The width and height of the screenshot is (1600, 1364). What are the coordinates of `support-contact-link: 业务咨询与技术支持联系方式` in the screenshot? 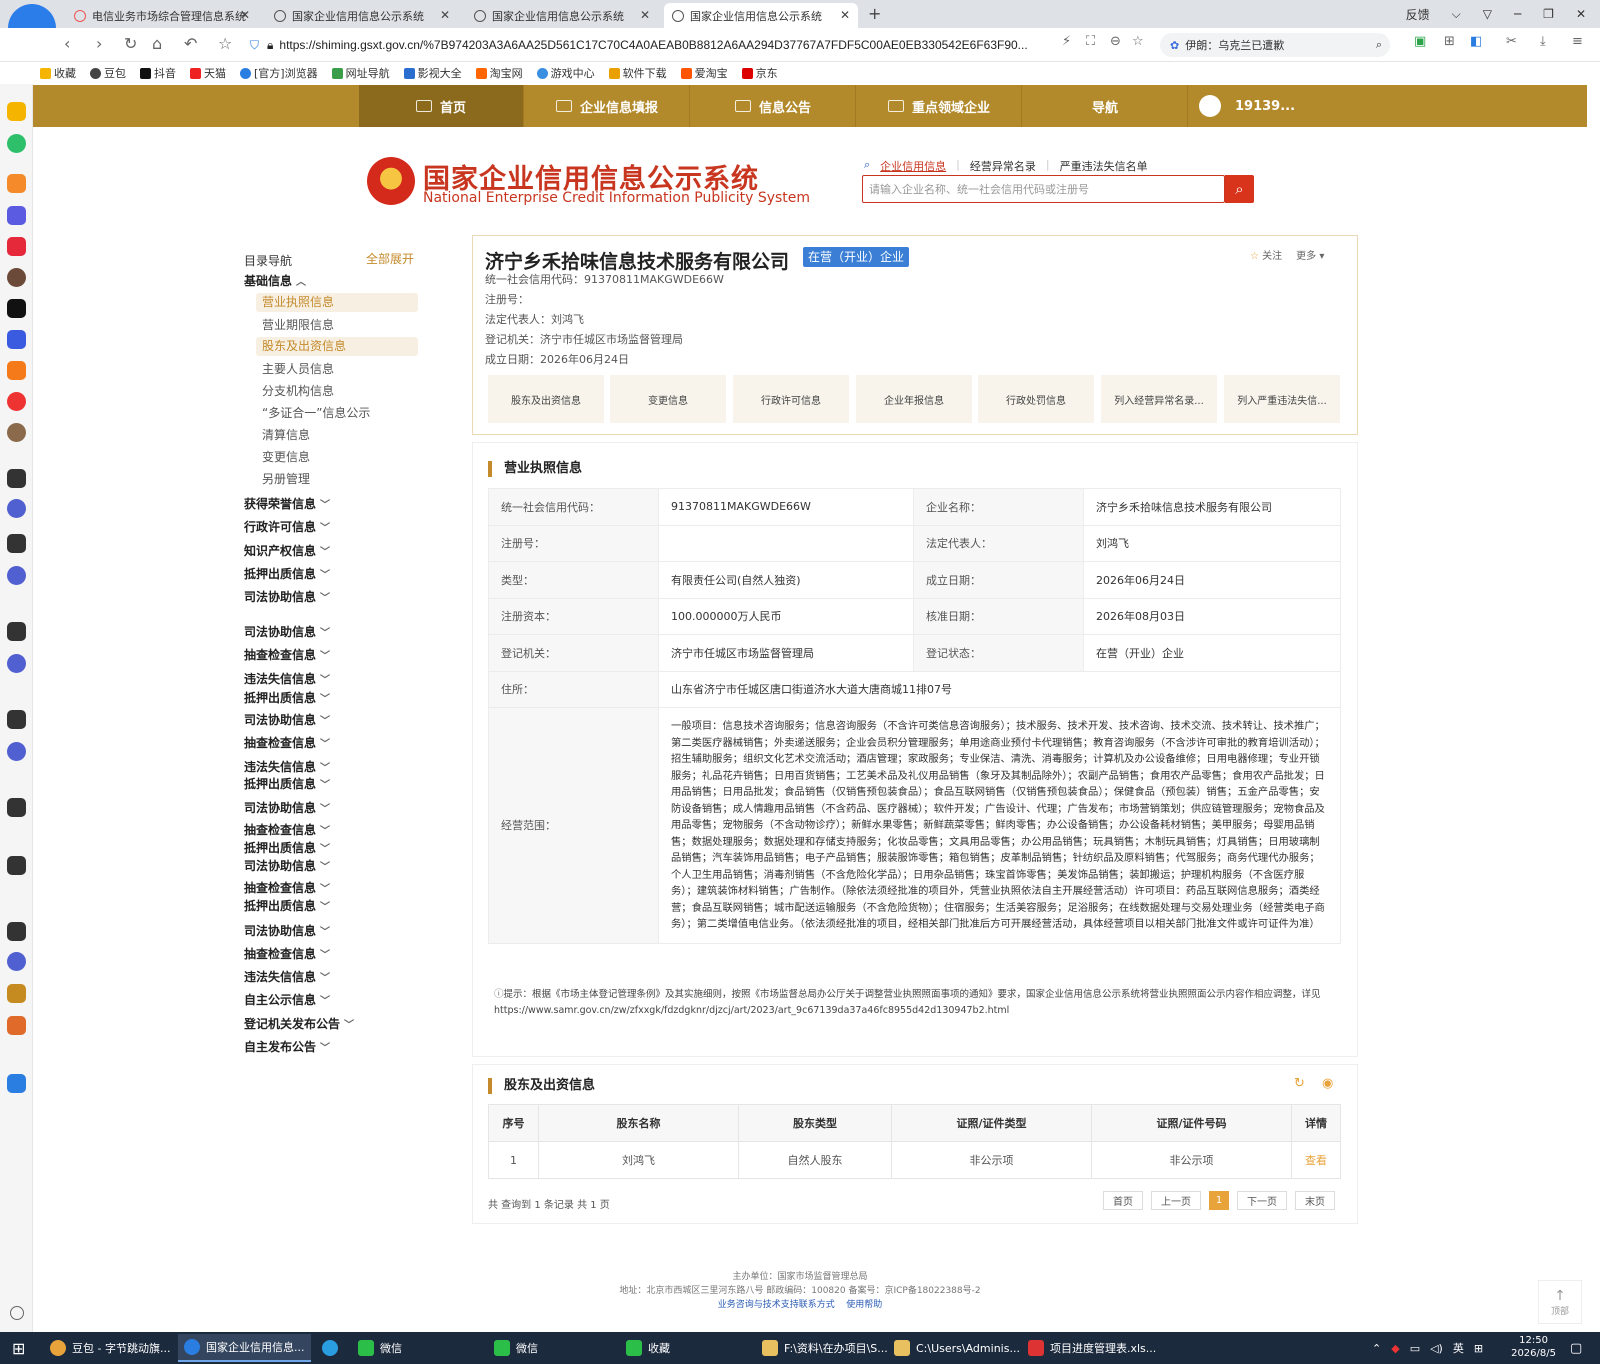 It's located at (776, 1305).